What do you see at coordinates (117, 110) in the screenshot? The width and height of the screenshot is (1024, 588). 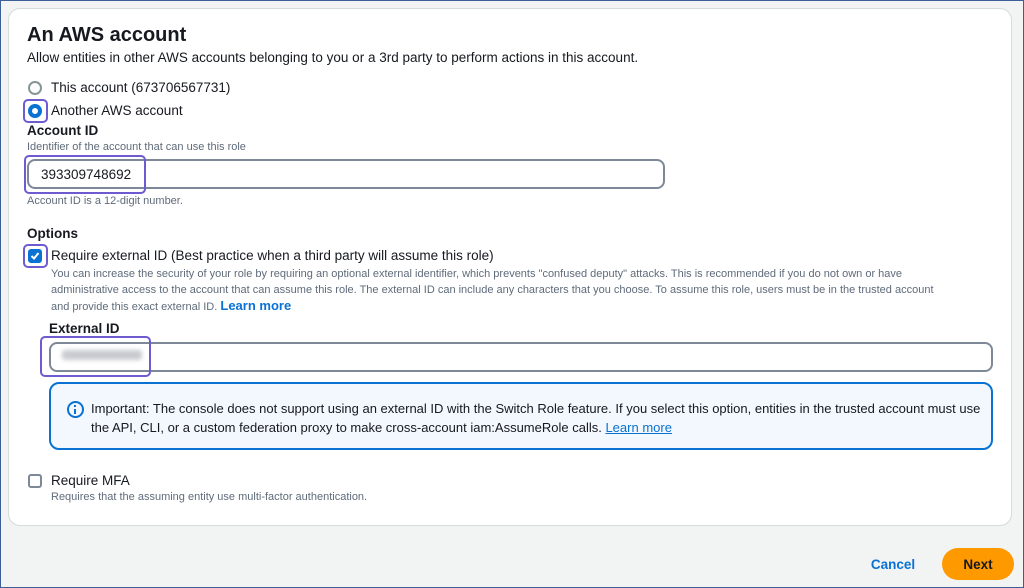 I see `another-account-label: Another AWS account` at bounding box center [117, 110].